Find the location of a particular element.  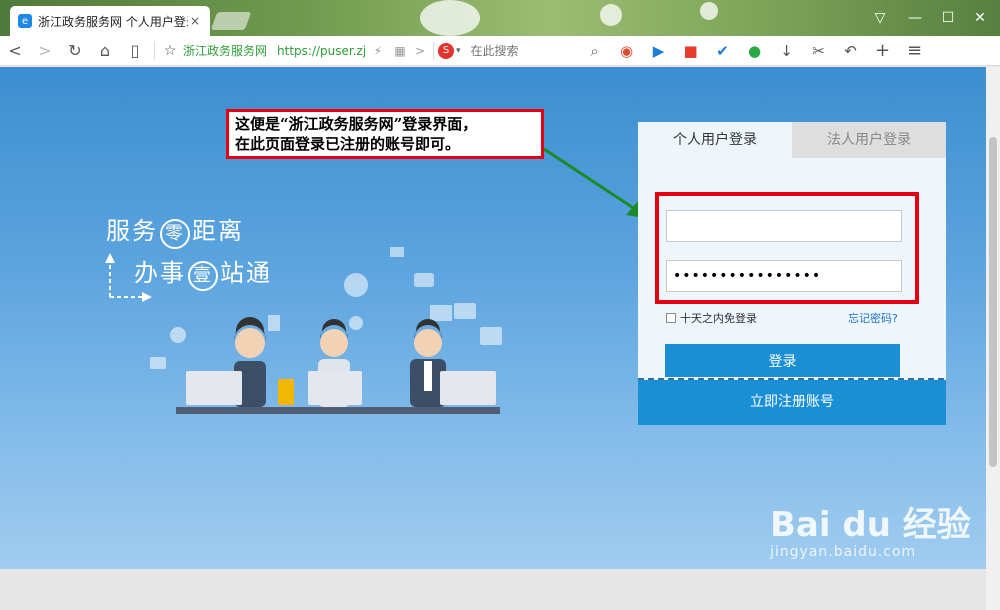

favorite-star-icon: ☆ is located at coordinates (170, 51).